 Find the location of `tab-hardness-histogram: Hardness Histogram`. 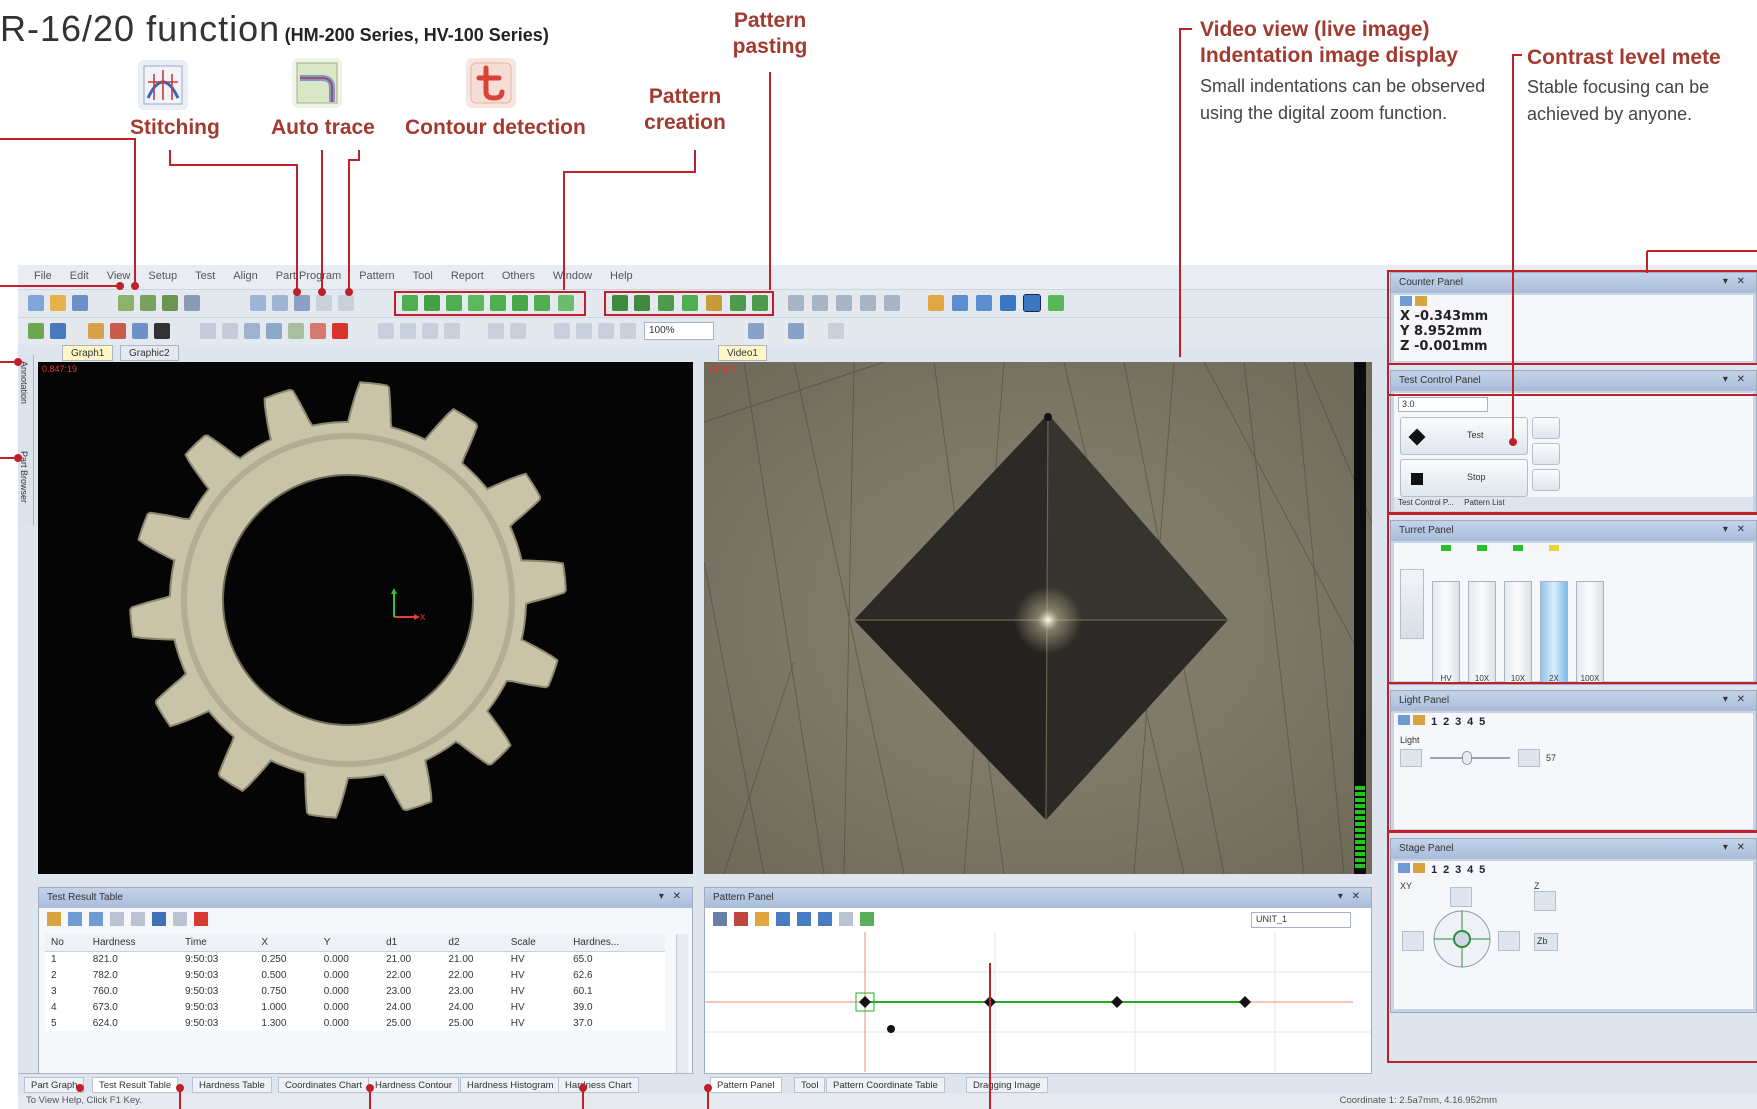

tab-hardness-histogram: Hardness Histogram is located at coordinates (510, 1085).